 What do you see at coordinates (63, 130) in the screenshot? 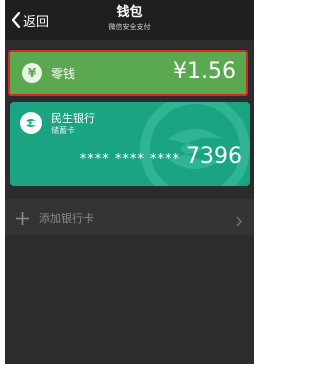
I see `card-type: 储蓄卡` at bounding box center [63, 130].